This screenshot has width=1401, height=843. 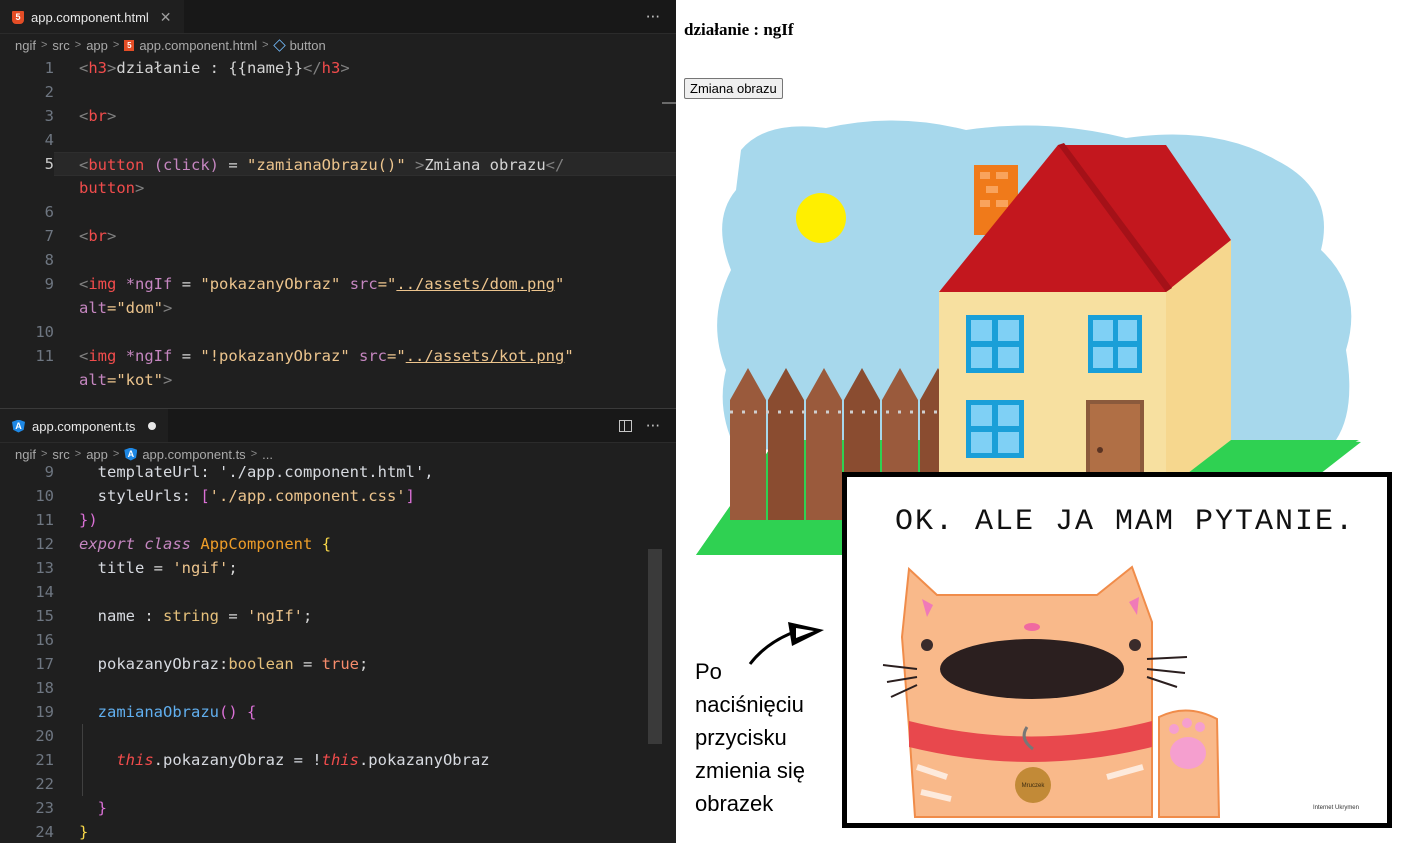 I want to click on artist-signature: Internet Ukrymen, so click(x=1335, y=808).